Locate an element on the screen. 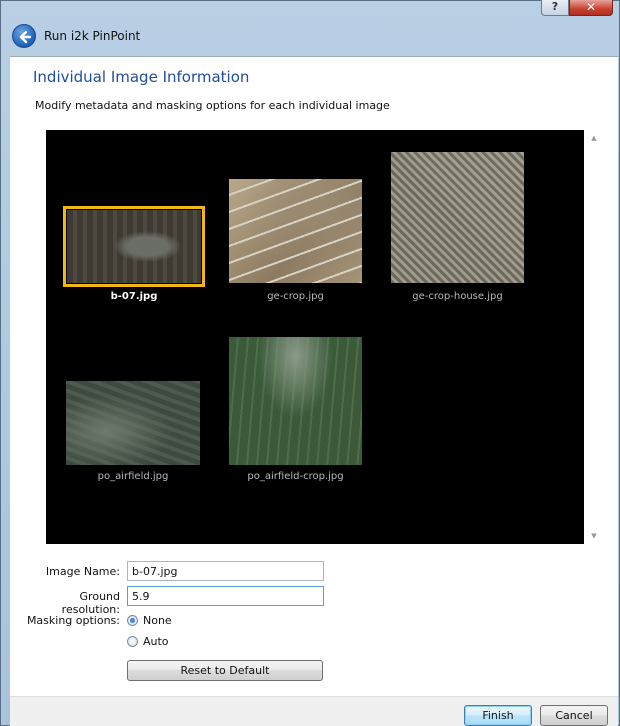  thumbnail-ge-crop: ge-crop.jpg is located at coordinates (295, 242).